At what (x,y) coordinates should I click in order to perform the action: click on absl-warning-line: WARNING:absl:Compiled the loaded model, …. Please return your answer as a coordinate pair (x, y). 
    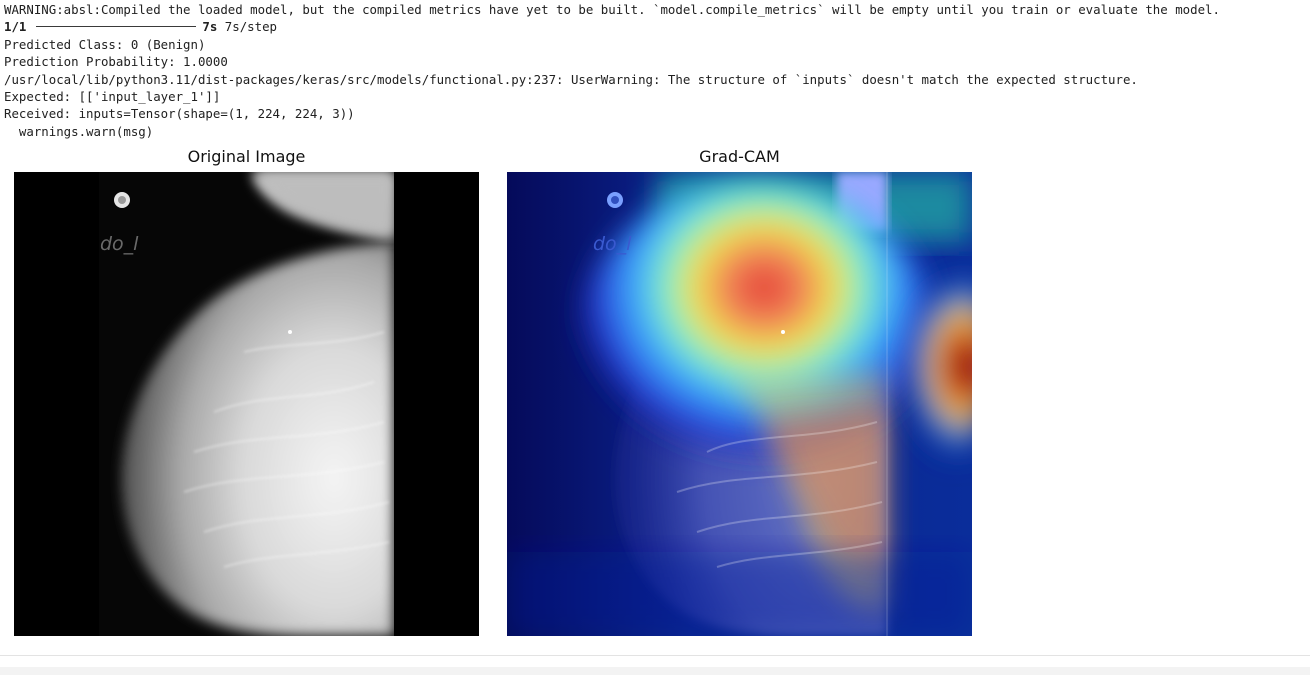
    Looking at the image, I should click on (612, 9).